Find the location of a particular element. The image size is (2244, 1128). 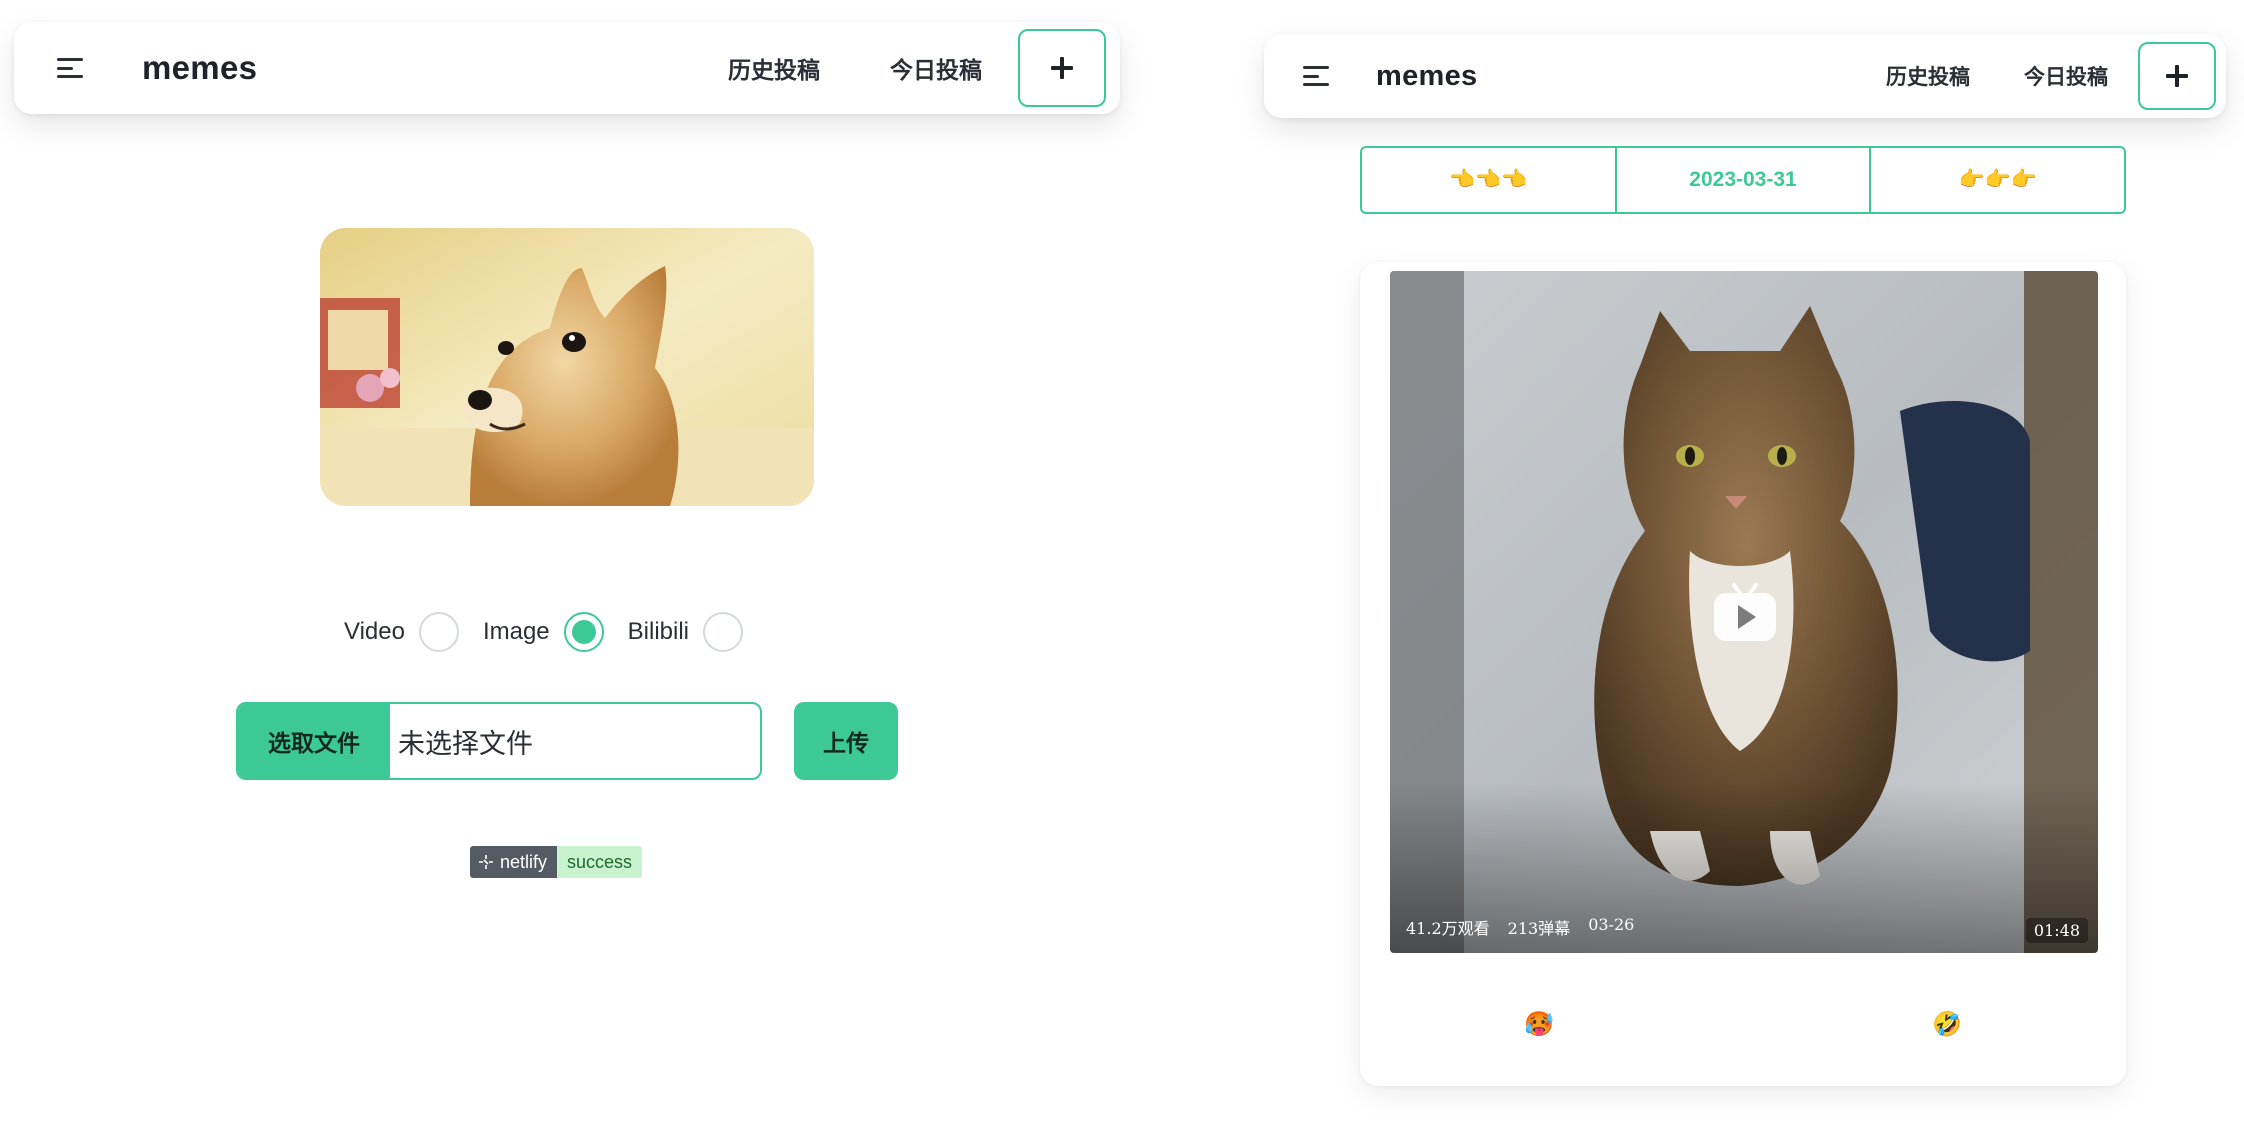

radio-video: Video is located at coordinates (401, 632).